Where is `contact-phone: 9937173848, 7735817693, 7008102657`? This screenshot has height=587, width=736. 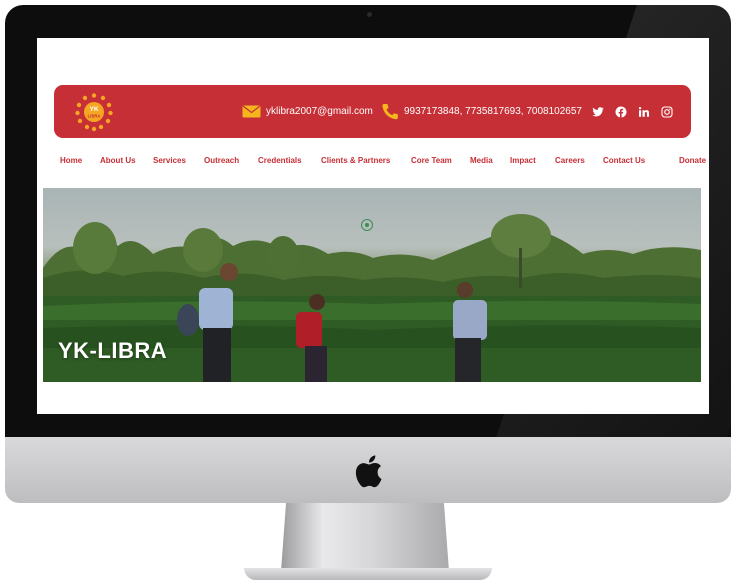
contact-phone: 9937173848, 7735817693, 7008102657 is located at coordinates (481, 111).